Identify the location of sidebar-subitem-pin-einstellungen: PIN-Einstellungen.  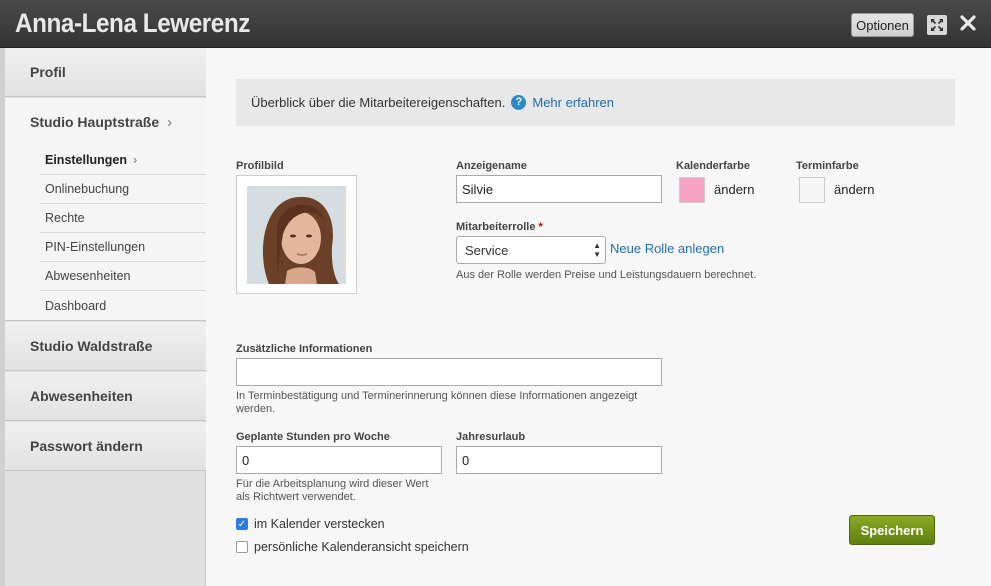
(123, 247).